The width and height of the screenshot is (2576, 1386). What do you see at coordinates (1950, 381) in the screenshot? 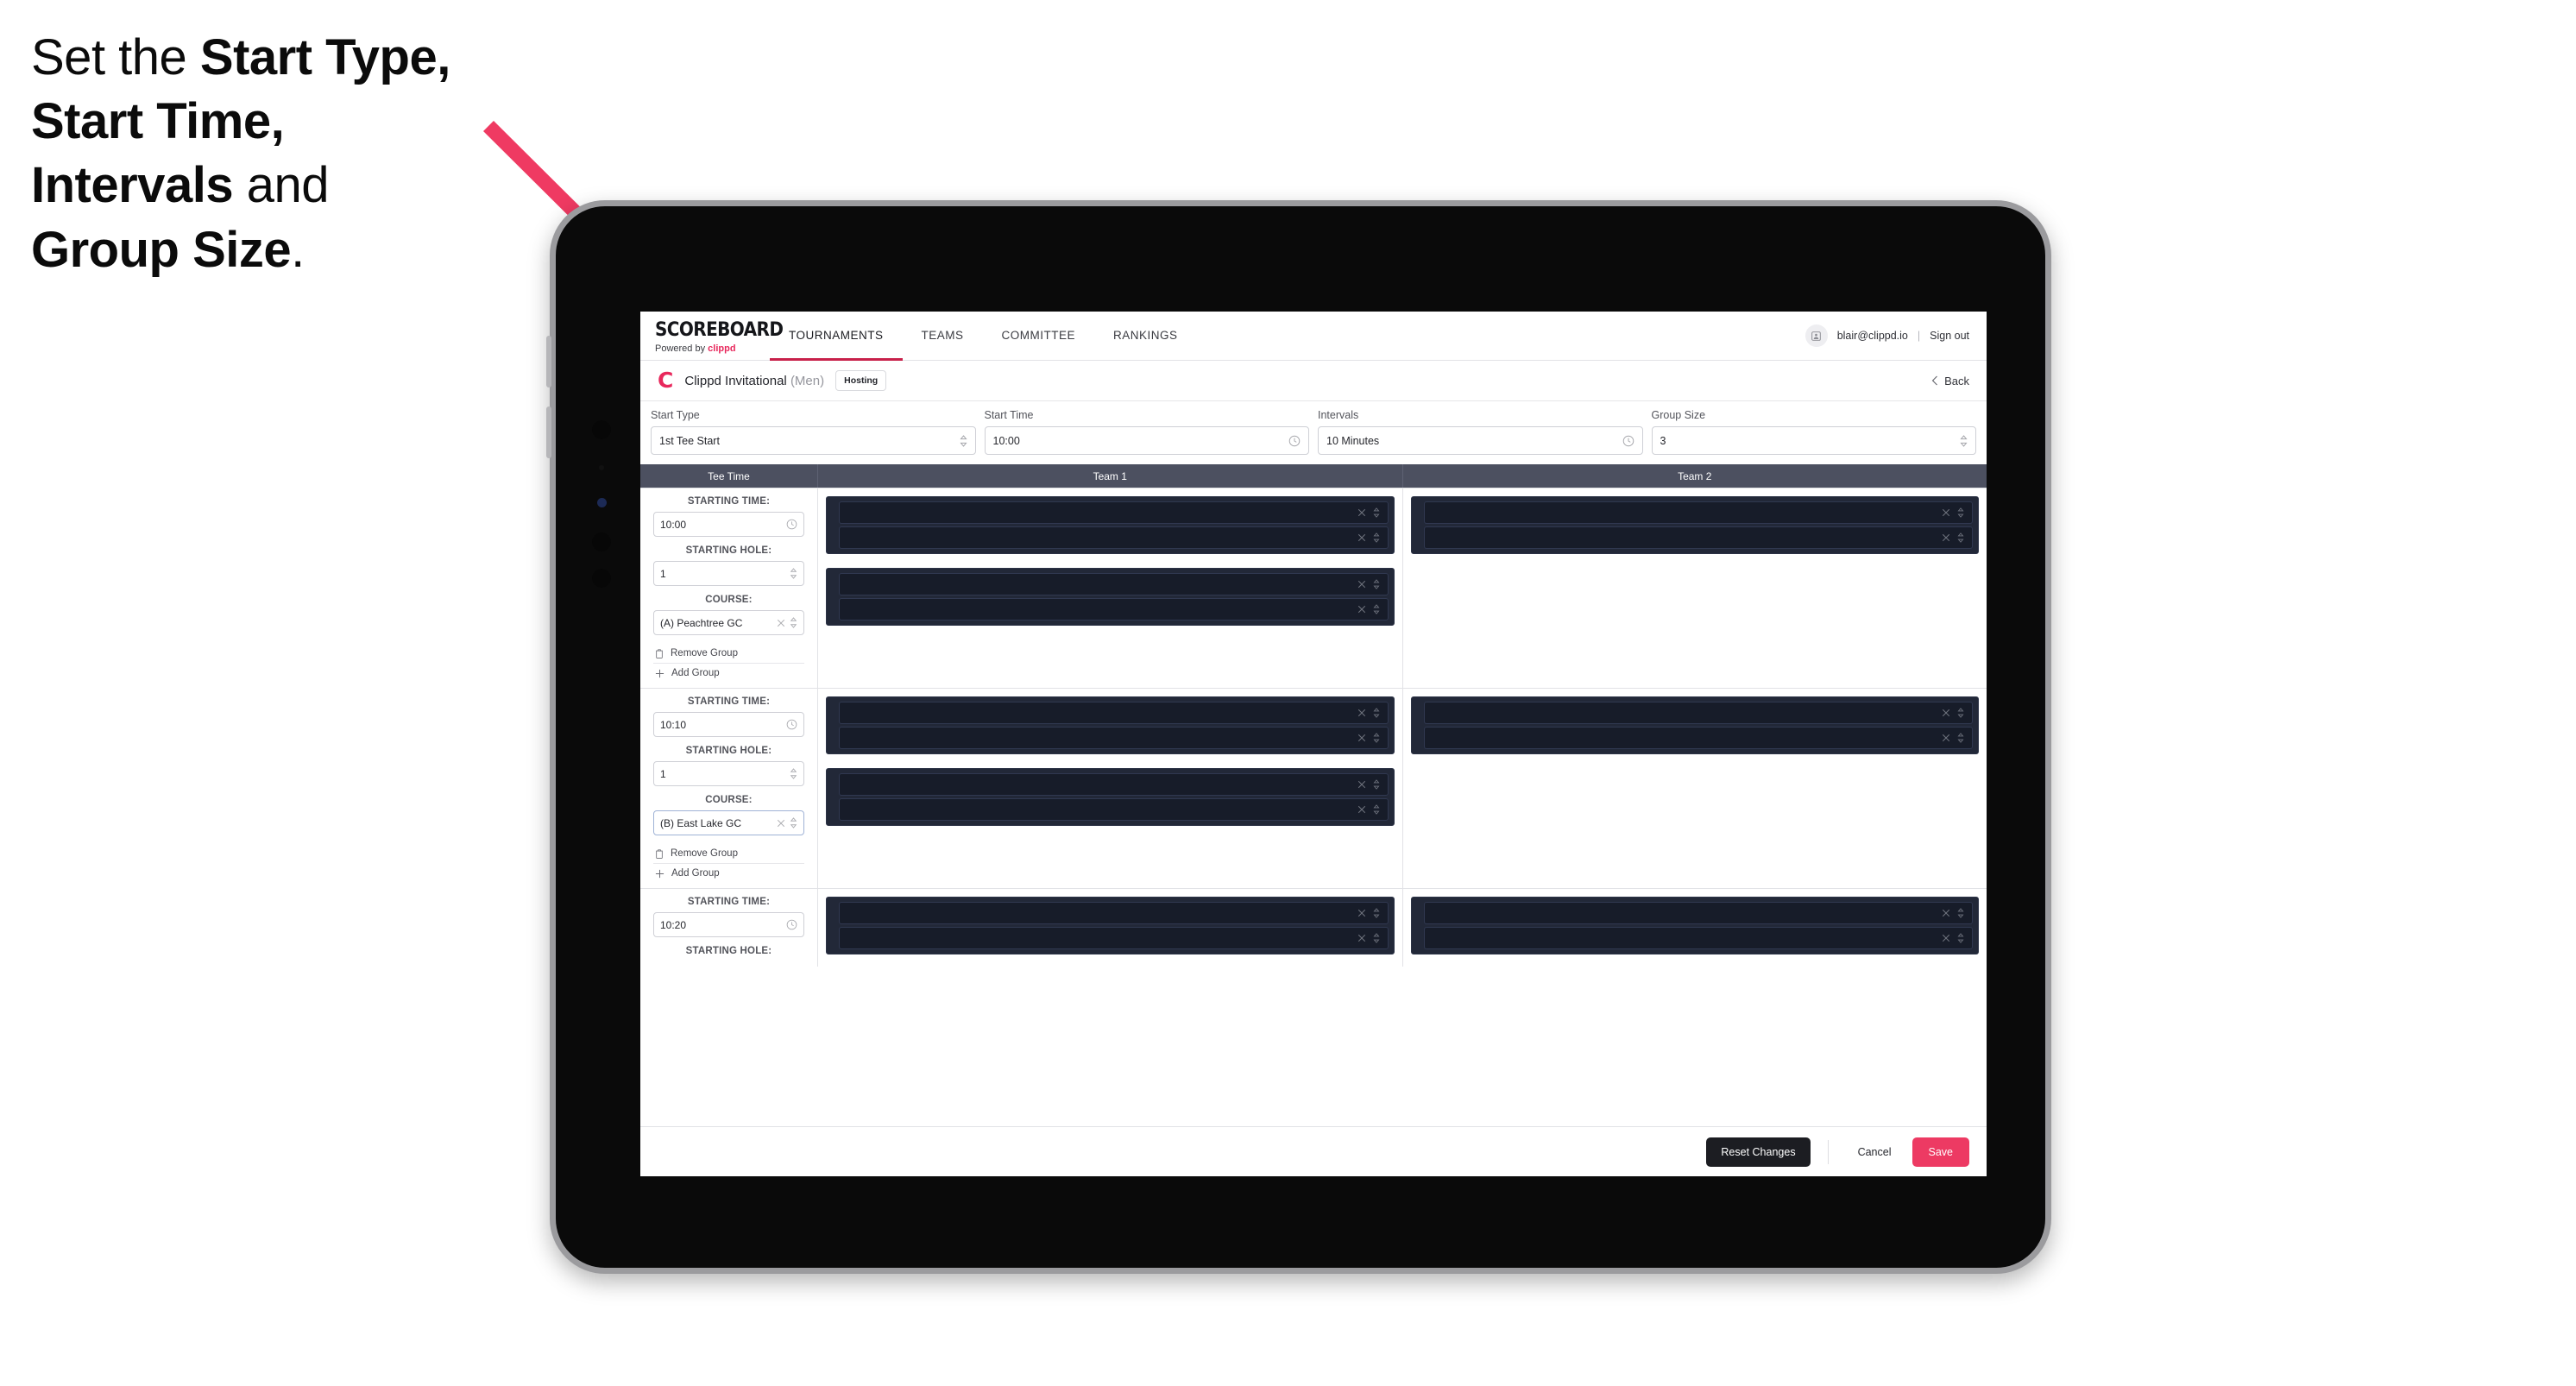
I see `back-button: Back` at bounding box center [1950, 381].